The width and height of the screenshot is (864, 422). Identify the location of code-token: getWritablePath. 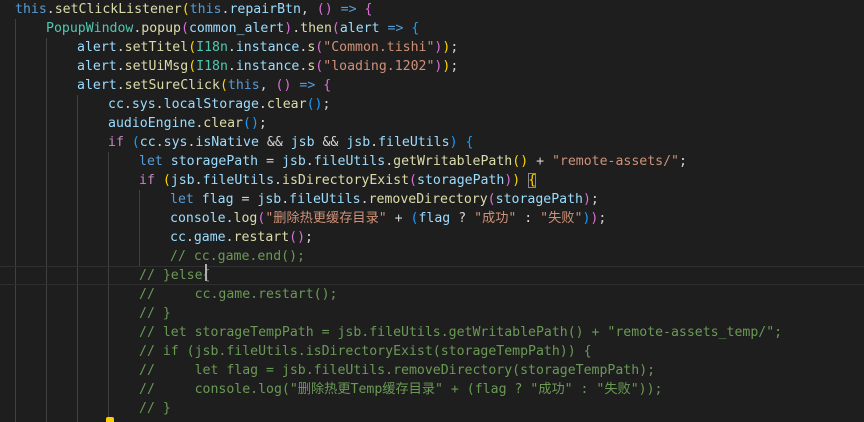
(453, 161).